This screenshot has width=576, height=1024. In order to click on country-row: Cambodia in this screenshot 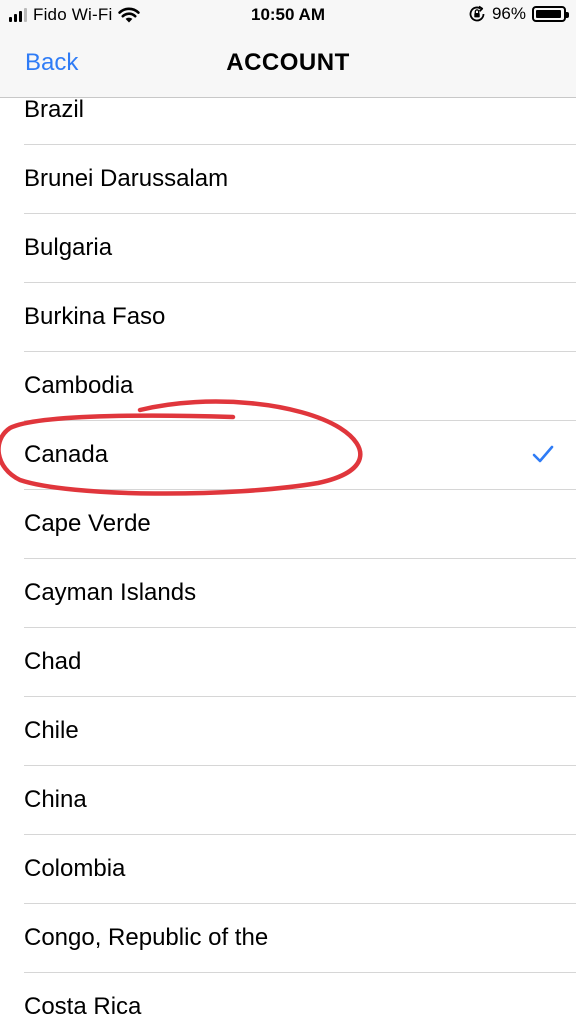, I will do `click(288, 386)`.